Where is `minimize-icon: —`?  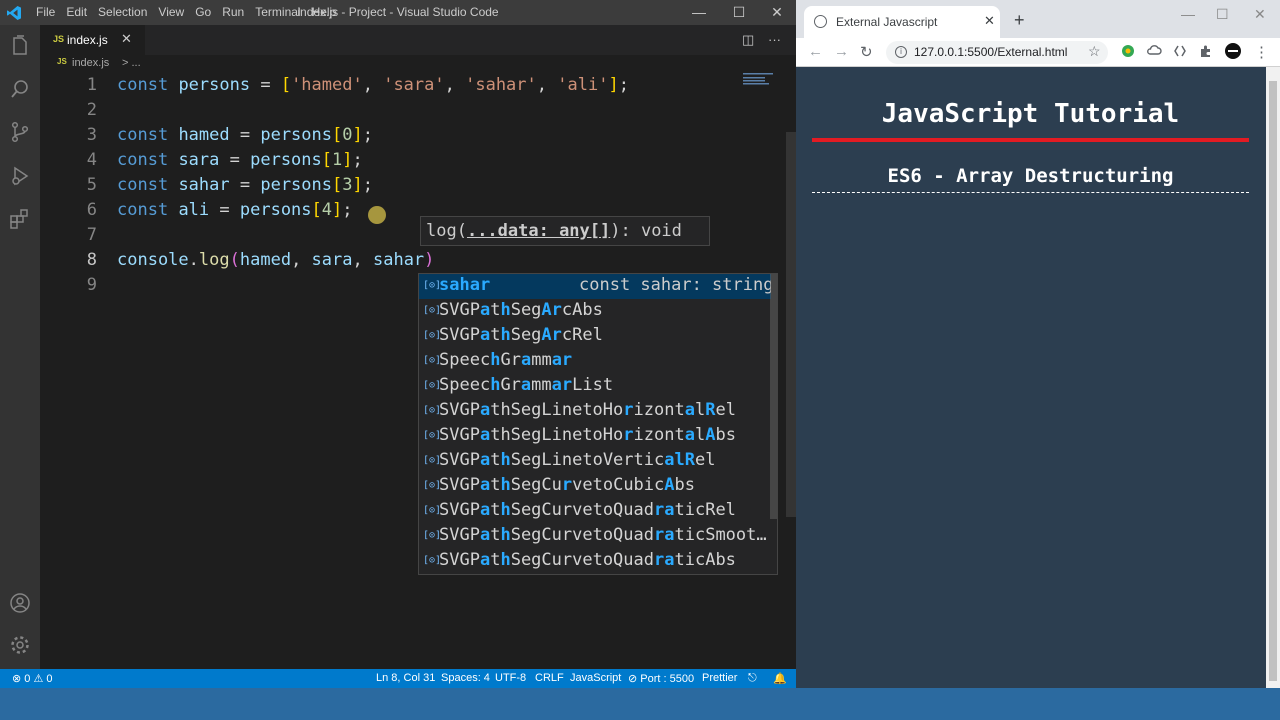
minimize-icon: — is located at coordinates (699, 12).